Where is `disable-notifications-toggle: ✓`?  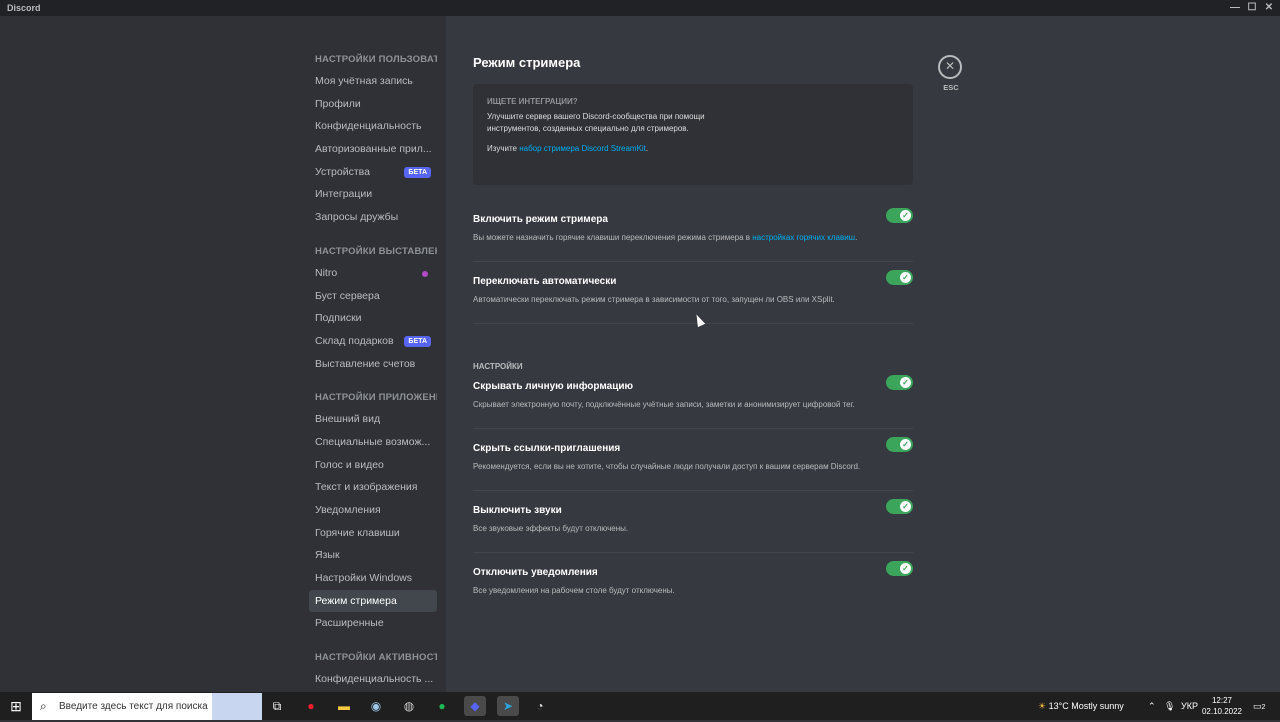
disable-notifications-toggle: ✓ is located at coordinates (899, 568).